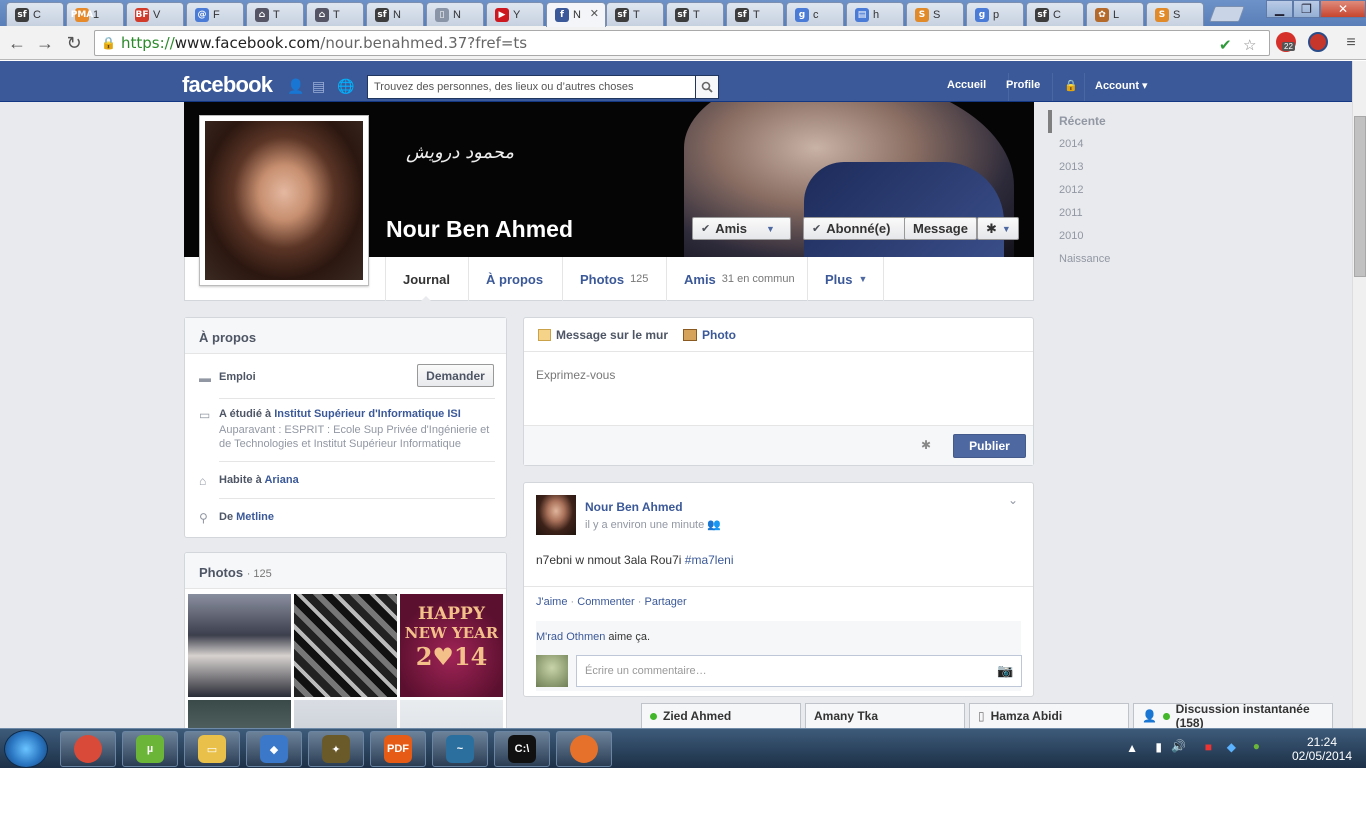 This screenshot has width=1366, height=824. Describe the element at coordinates (551, 602) in the screenshot. I see `like-link: J'aime` at that location.